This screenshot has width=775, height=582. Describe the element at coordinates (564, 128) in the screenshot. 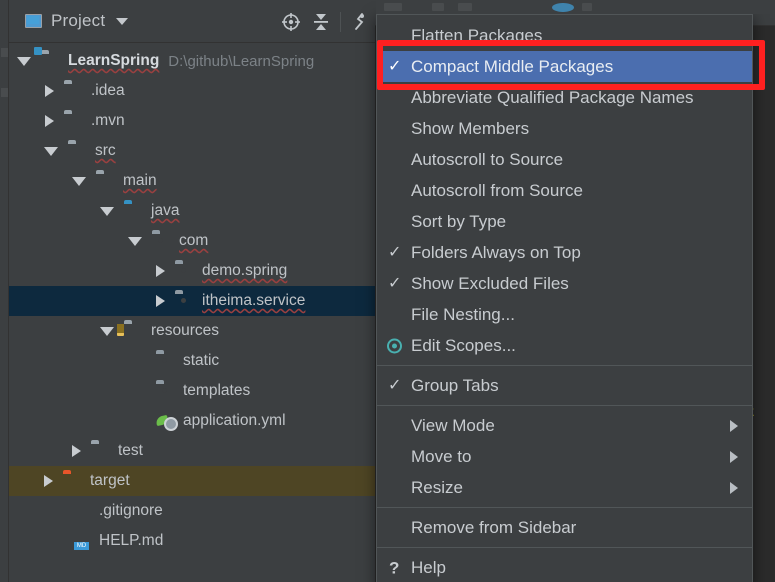

I see `menu-item-show-members: Show Members` at that location.